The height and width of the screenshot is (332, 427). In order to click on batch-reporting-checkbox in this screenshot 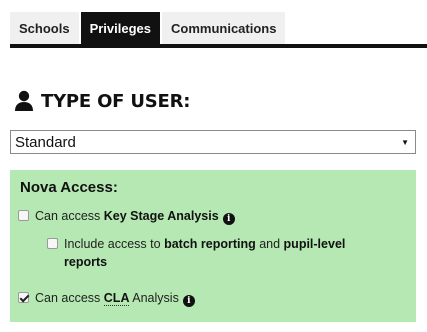, I will do `click(52, 243)`.